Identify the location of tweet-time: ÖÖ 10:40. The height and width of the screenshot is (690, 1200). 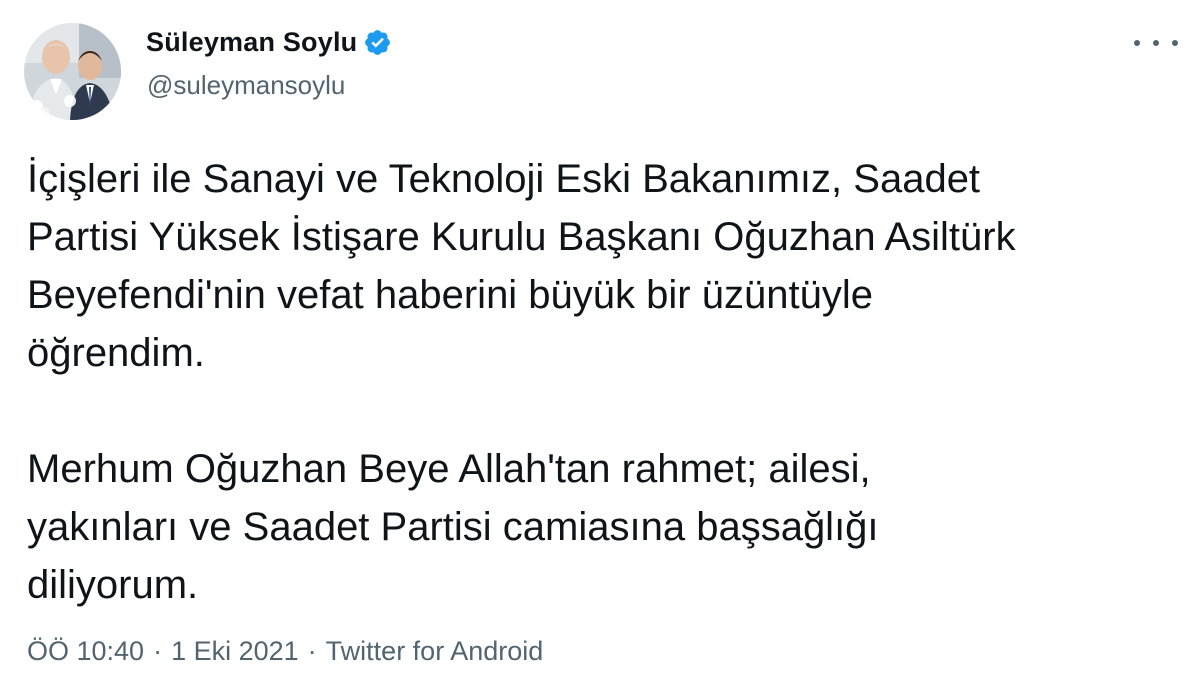
(85, 651).